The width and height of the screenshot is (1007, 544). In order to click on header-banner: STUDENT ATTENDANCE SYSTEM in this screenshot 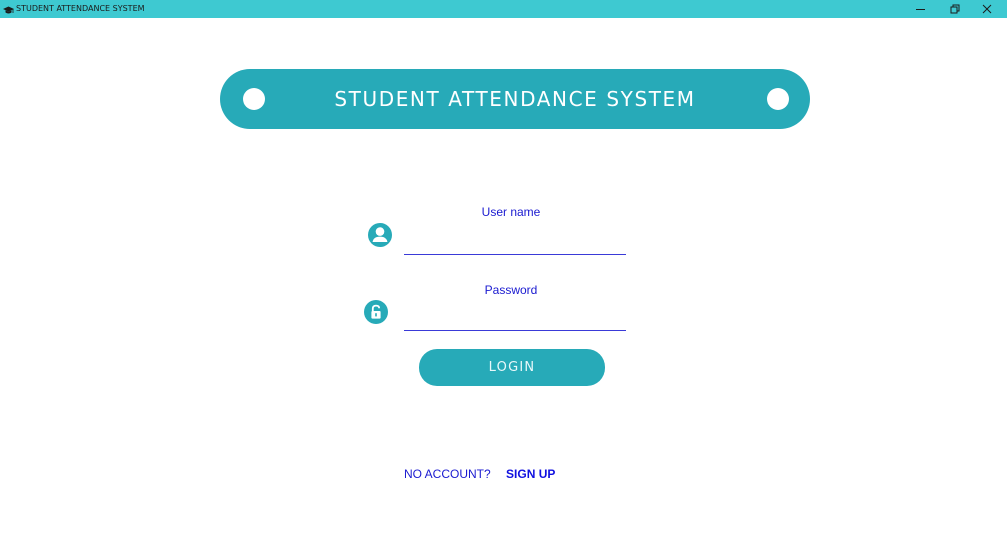, I will do `click(515, 99)`.